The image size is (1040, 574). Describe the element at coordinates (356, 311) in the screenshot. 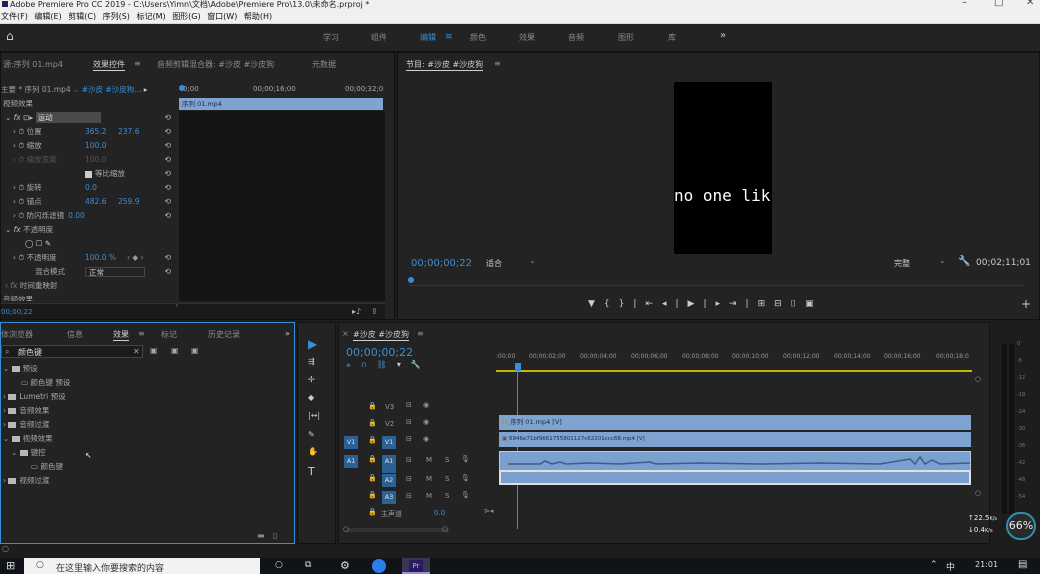

I see `filter-icon: ▸♪` at that location.